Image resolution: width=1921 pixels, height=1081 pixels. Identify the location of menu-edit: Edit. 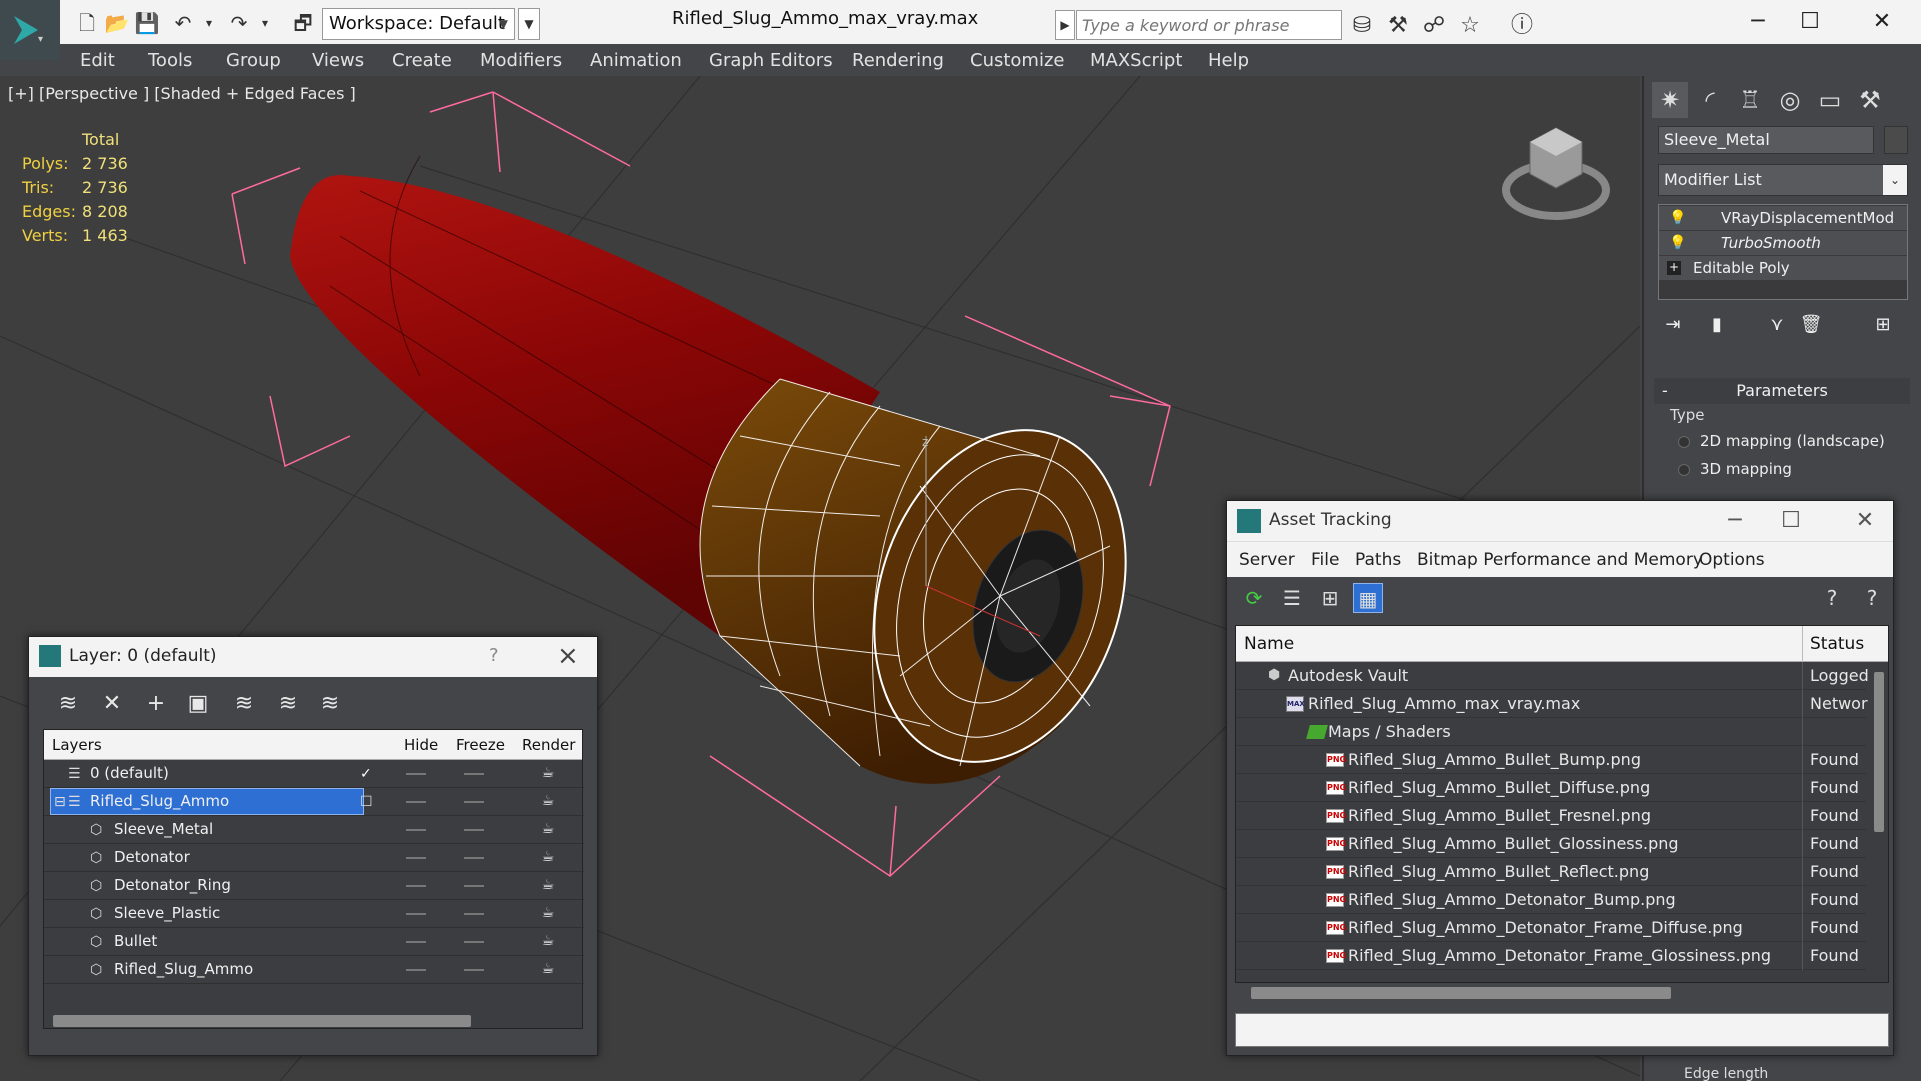
(97, 60).